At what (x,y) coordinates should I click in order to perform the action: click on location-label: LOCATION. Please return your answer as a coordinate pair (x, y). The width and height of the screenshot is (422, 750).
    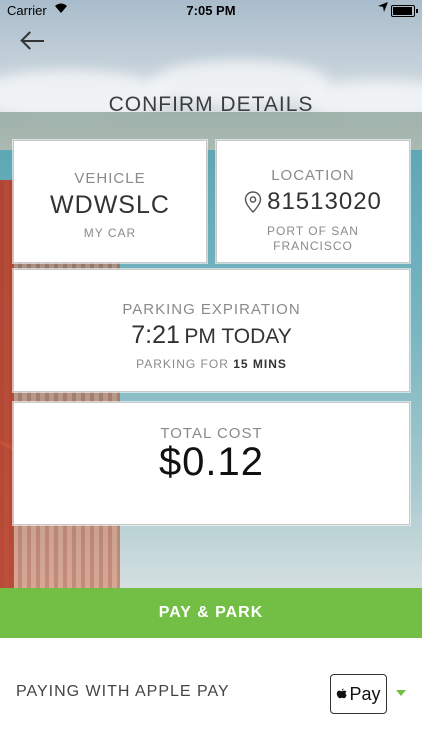
    Looking at the image, I should click on (313, 175).